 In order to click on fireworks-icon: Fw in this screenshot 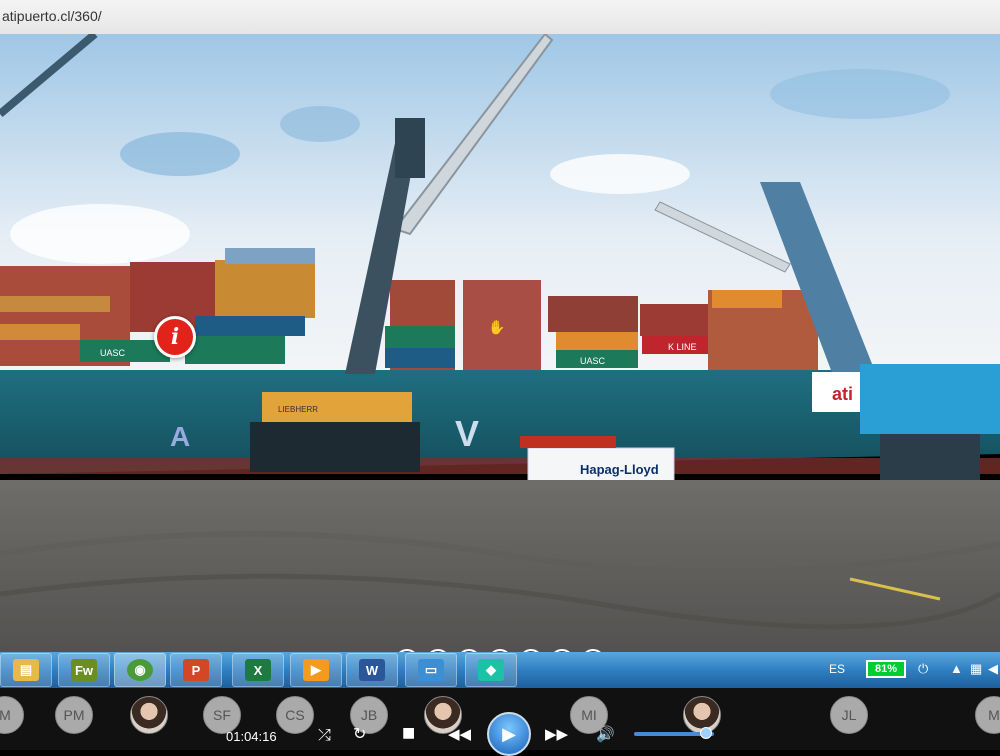, I will do `click(84, 670)`.